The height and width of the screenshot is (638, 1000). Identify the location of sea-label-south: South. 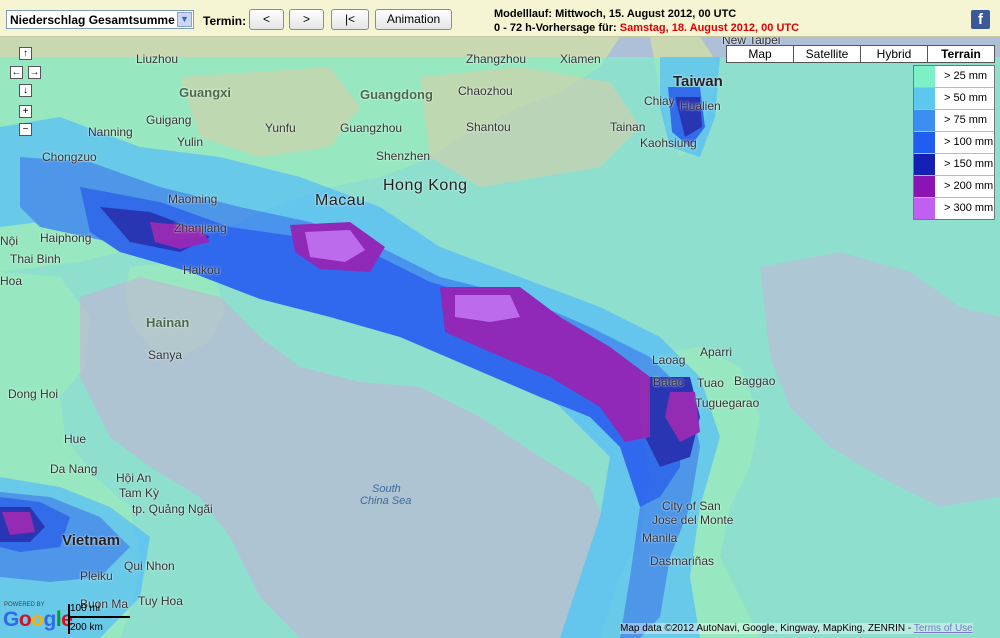
(386, 489).